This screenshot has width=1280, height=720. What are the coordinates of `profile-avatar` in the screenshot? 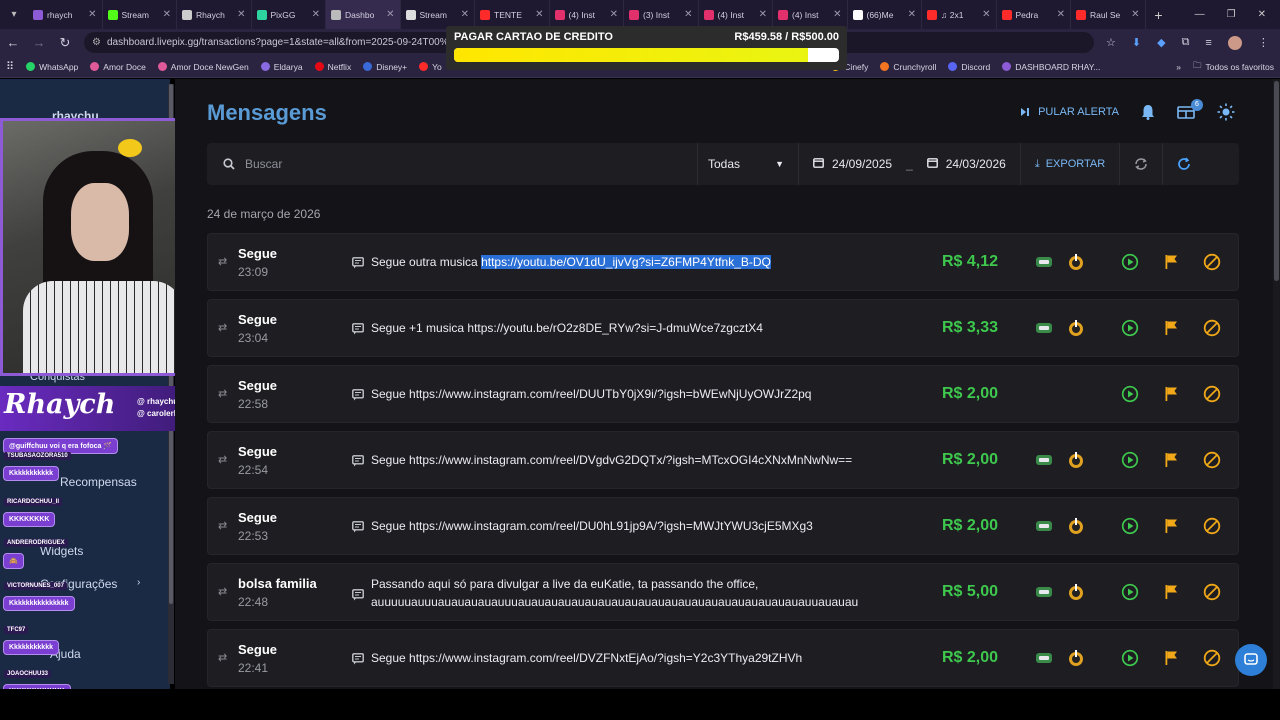 It's located at (1234, 42).